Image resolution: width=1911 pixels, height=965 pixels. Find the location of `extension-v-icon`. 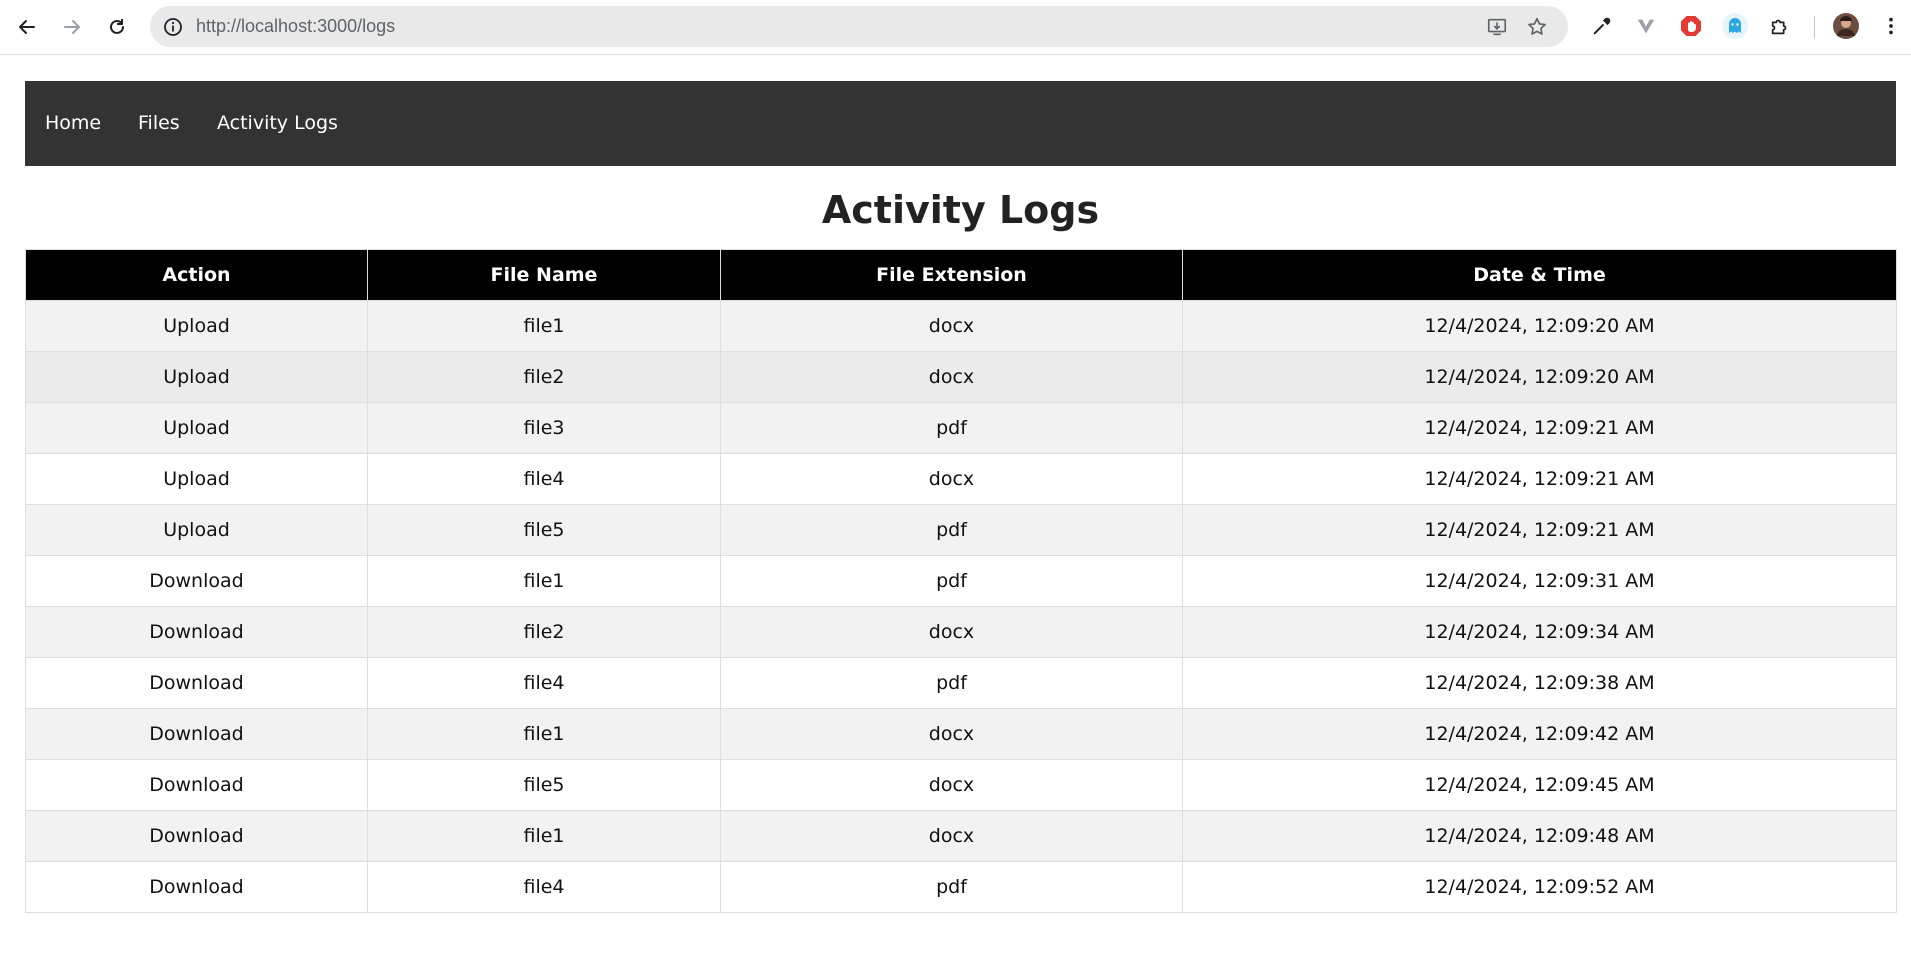

extension-v-icon is located at coordinates (1646, 26).